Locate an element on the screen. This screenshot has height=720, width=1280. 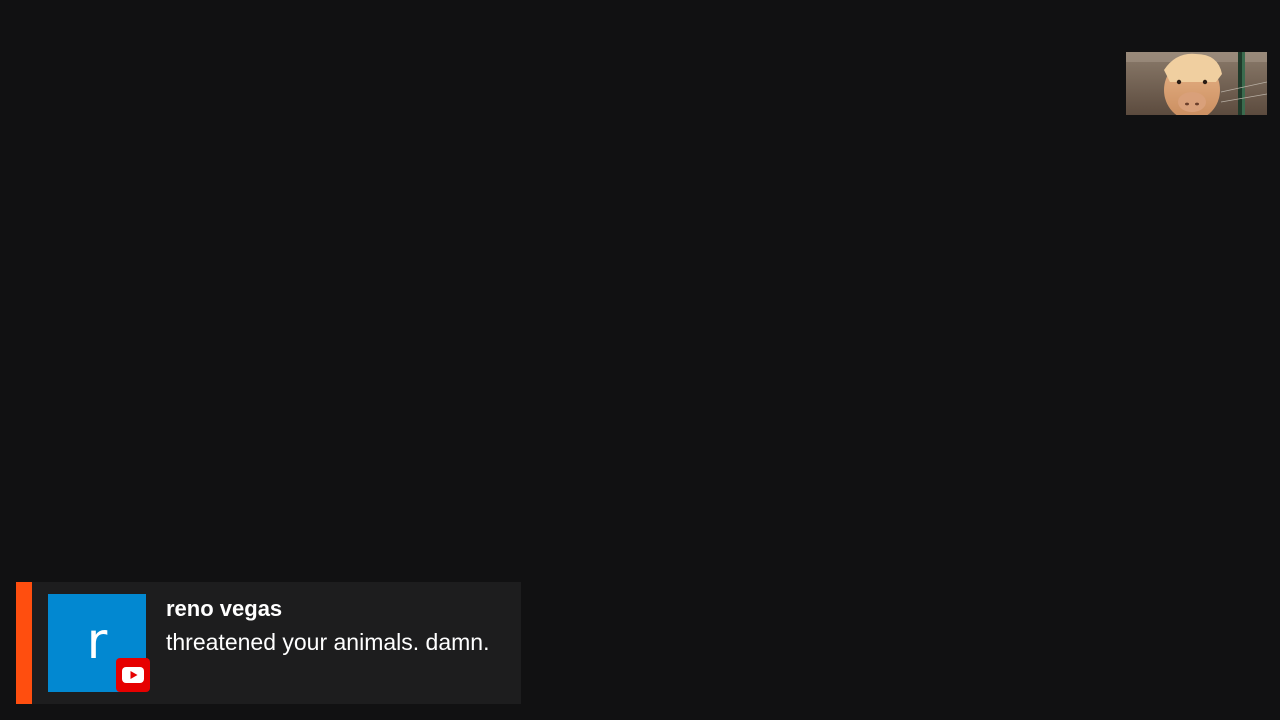
pony-thumbnail-image is located at coordinates (1196, 83).